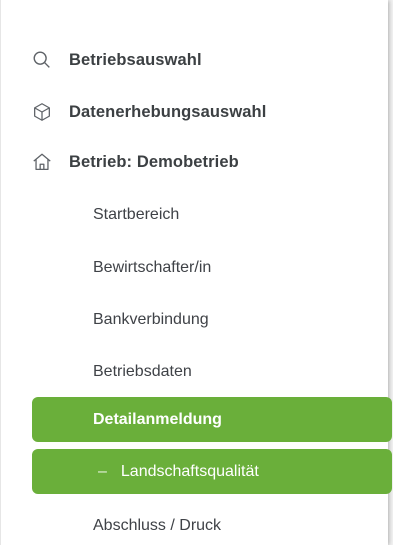 The image size is (393, 545). I want to click on sidebar-item-betriebsauswahl: Betriebsauswahl, so click(116, 60).